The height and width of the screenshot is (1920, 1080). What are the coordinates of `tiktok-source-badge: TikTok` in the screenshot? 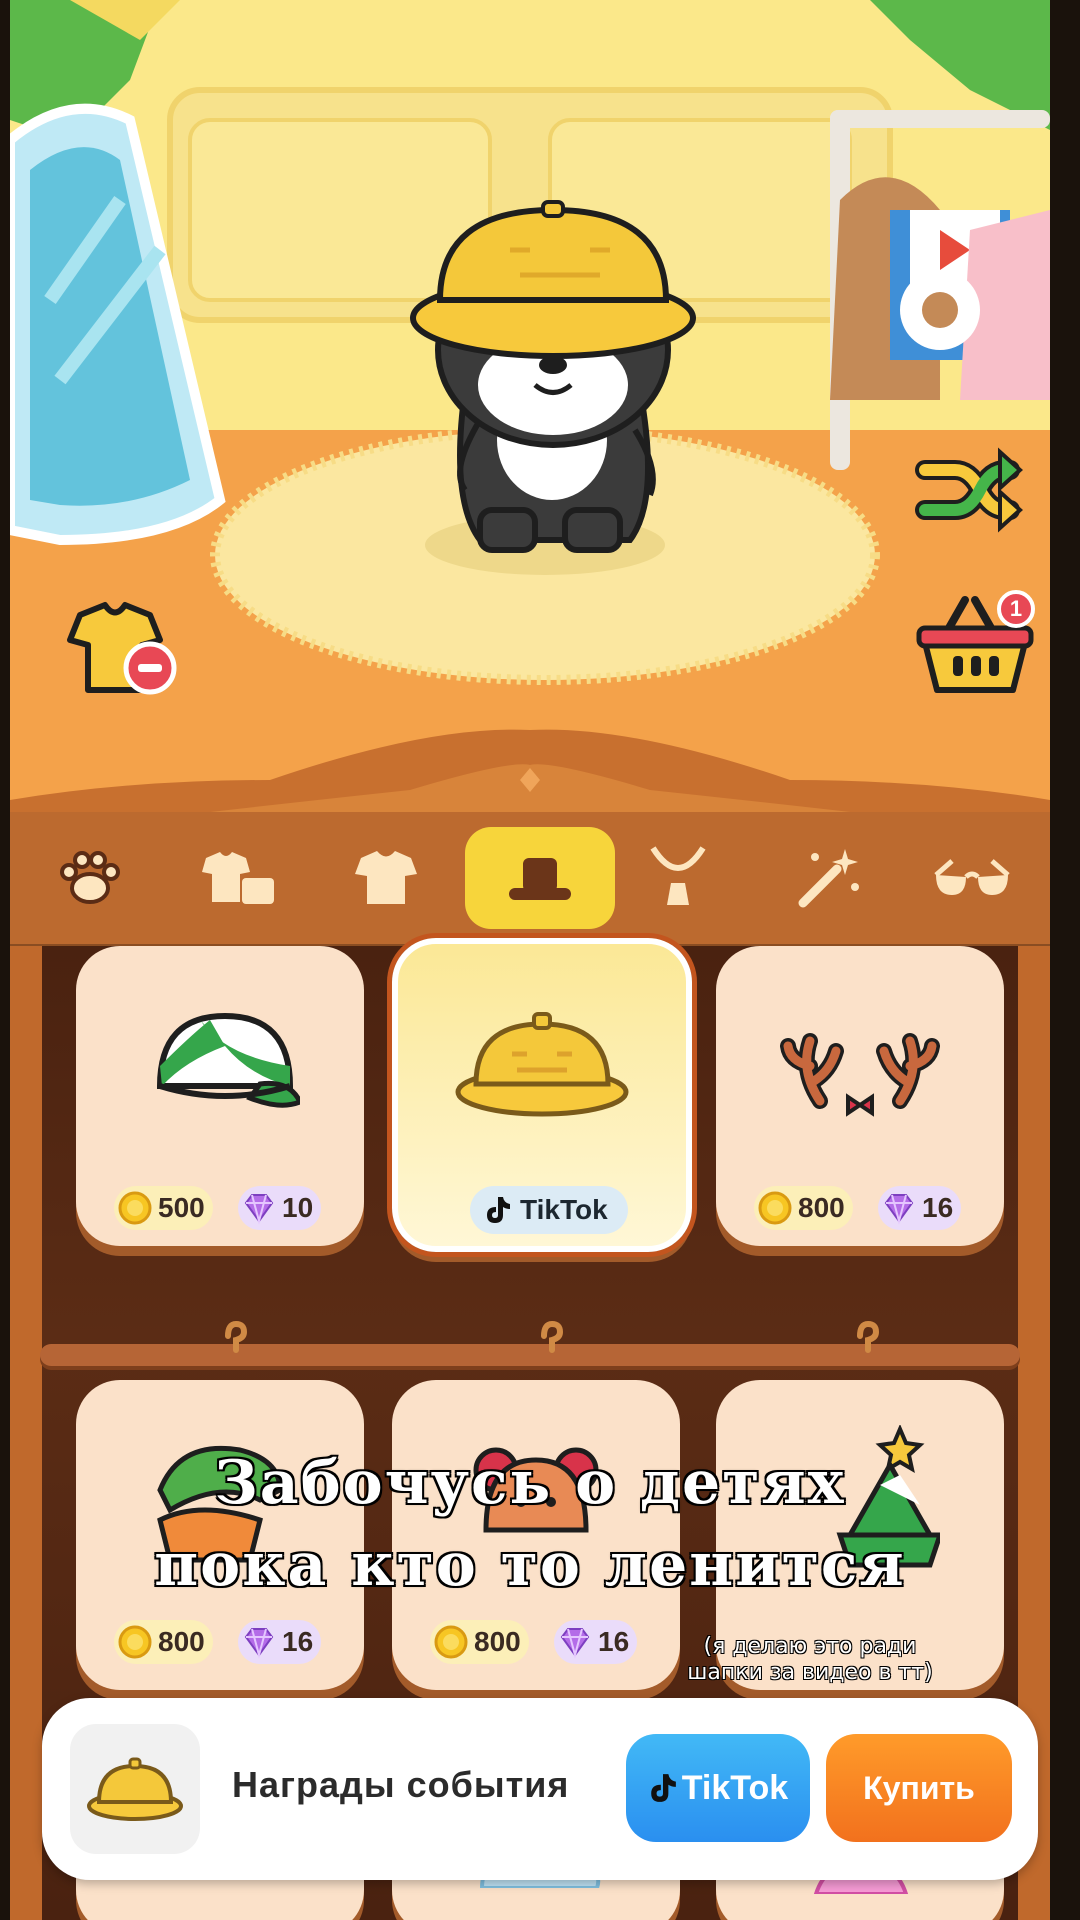 It's located at (549, 1210).